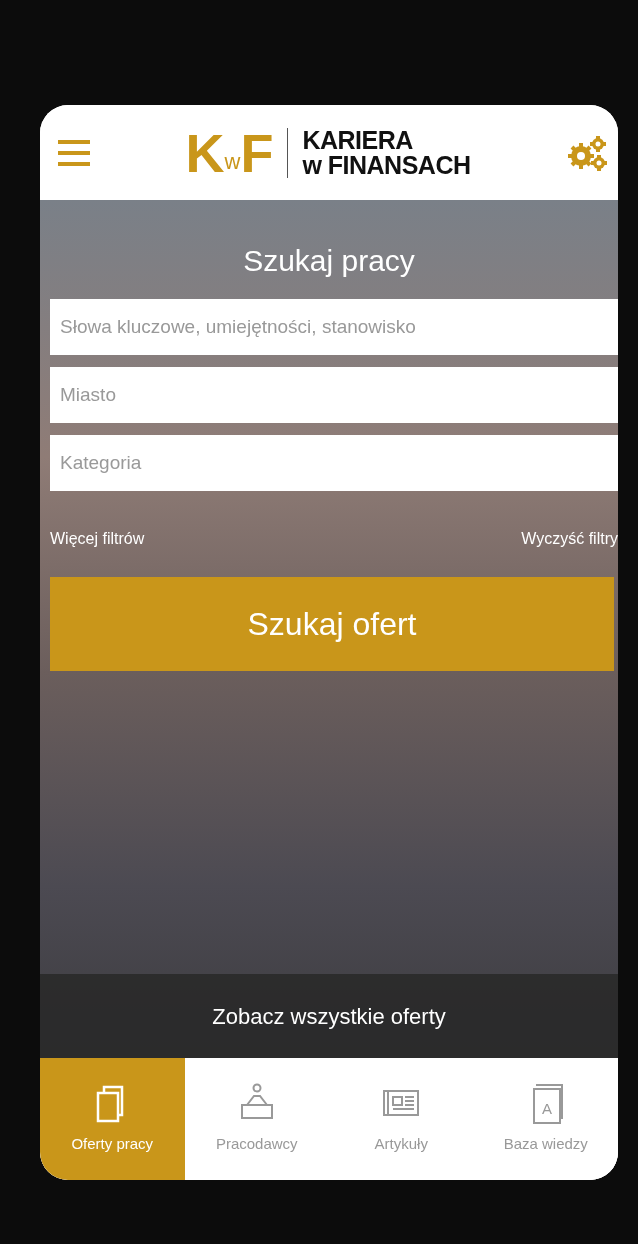  Describe the element at coordinates (112, 1119) in the screenshot. I see `nav-tab: Oferty pracy` at that location.